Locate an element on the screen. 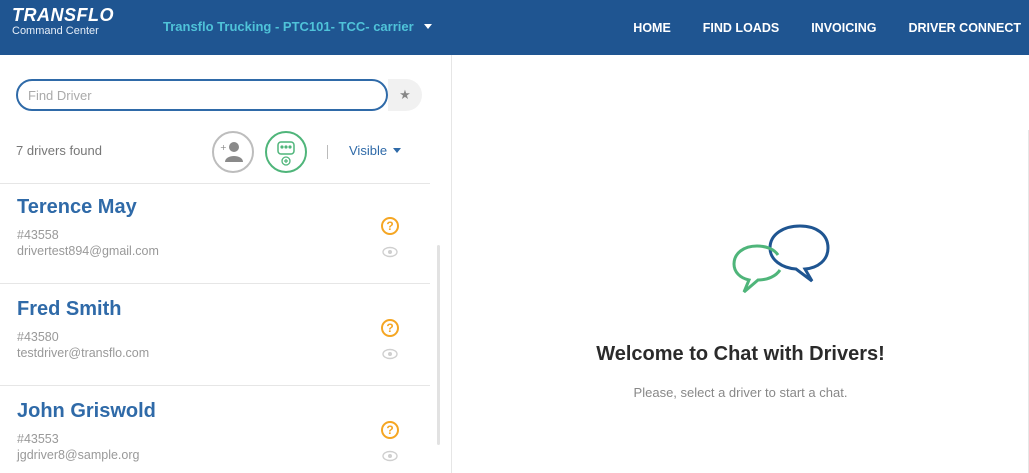 This screenshot has width=1029, height=473. driver-name: Fred Smith is located at coordinates (69, 309).